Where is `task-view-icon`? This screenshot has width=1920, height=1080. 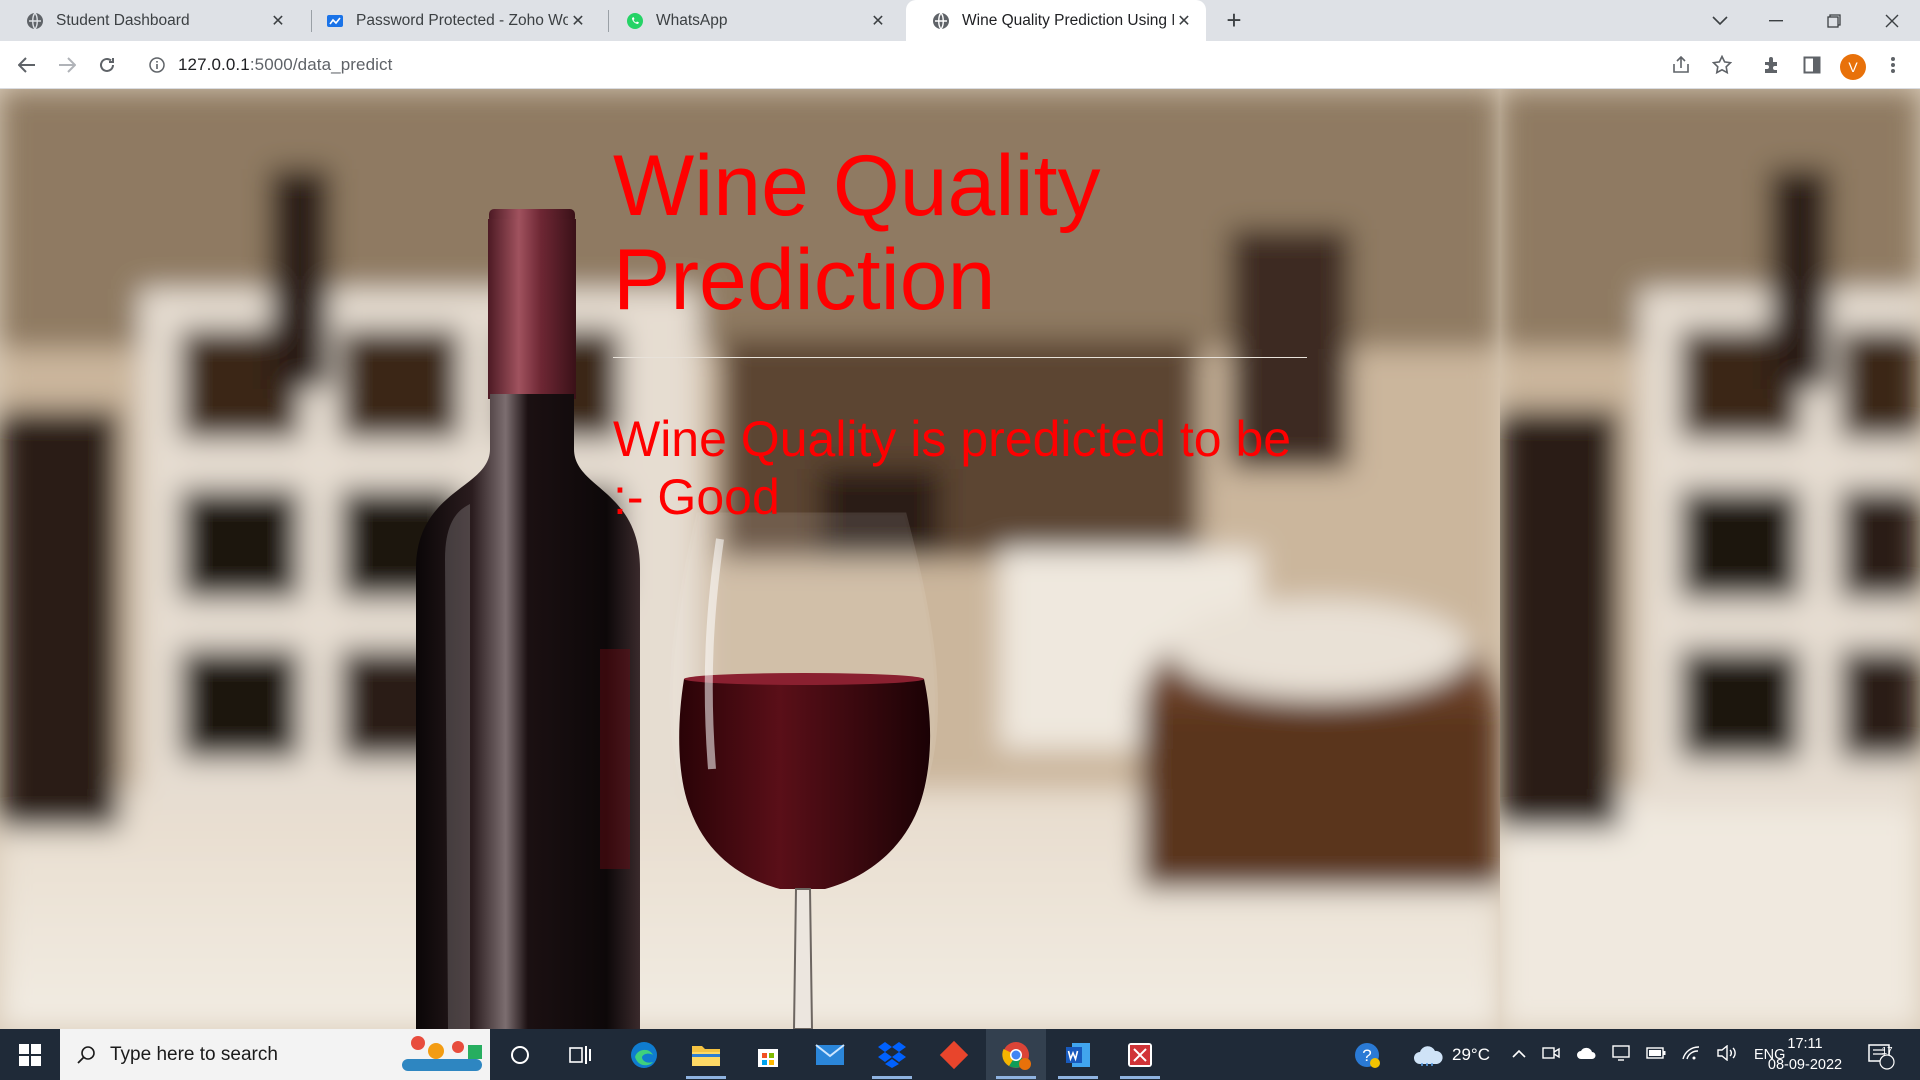 task-view-icon is located at coordinates (580, 1054).